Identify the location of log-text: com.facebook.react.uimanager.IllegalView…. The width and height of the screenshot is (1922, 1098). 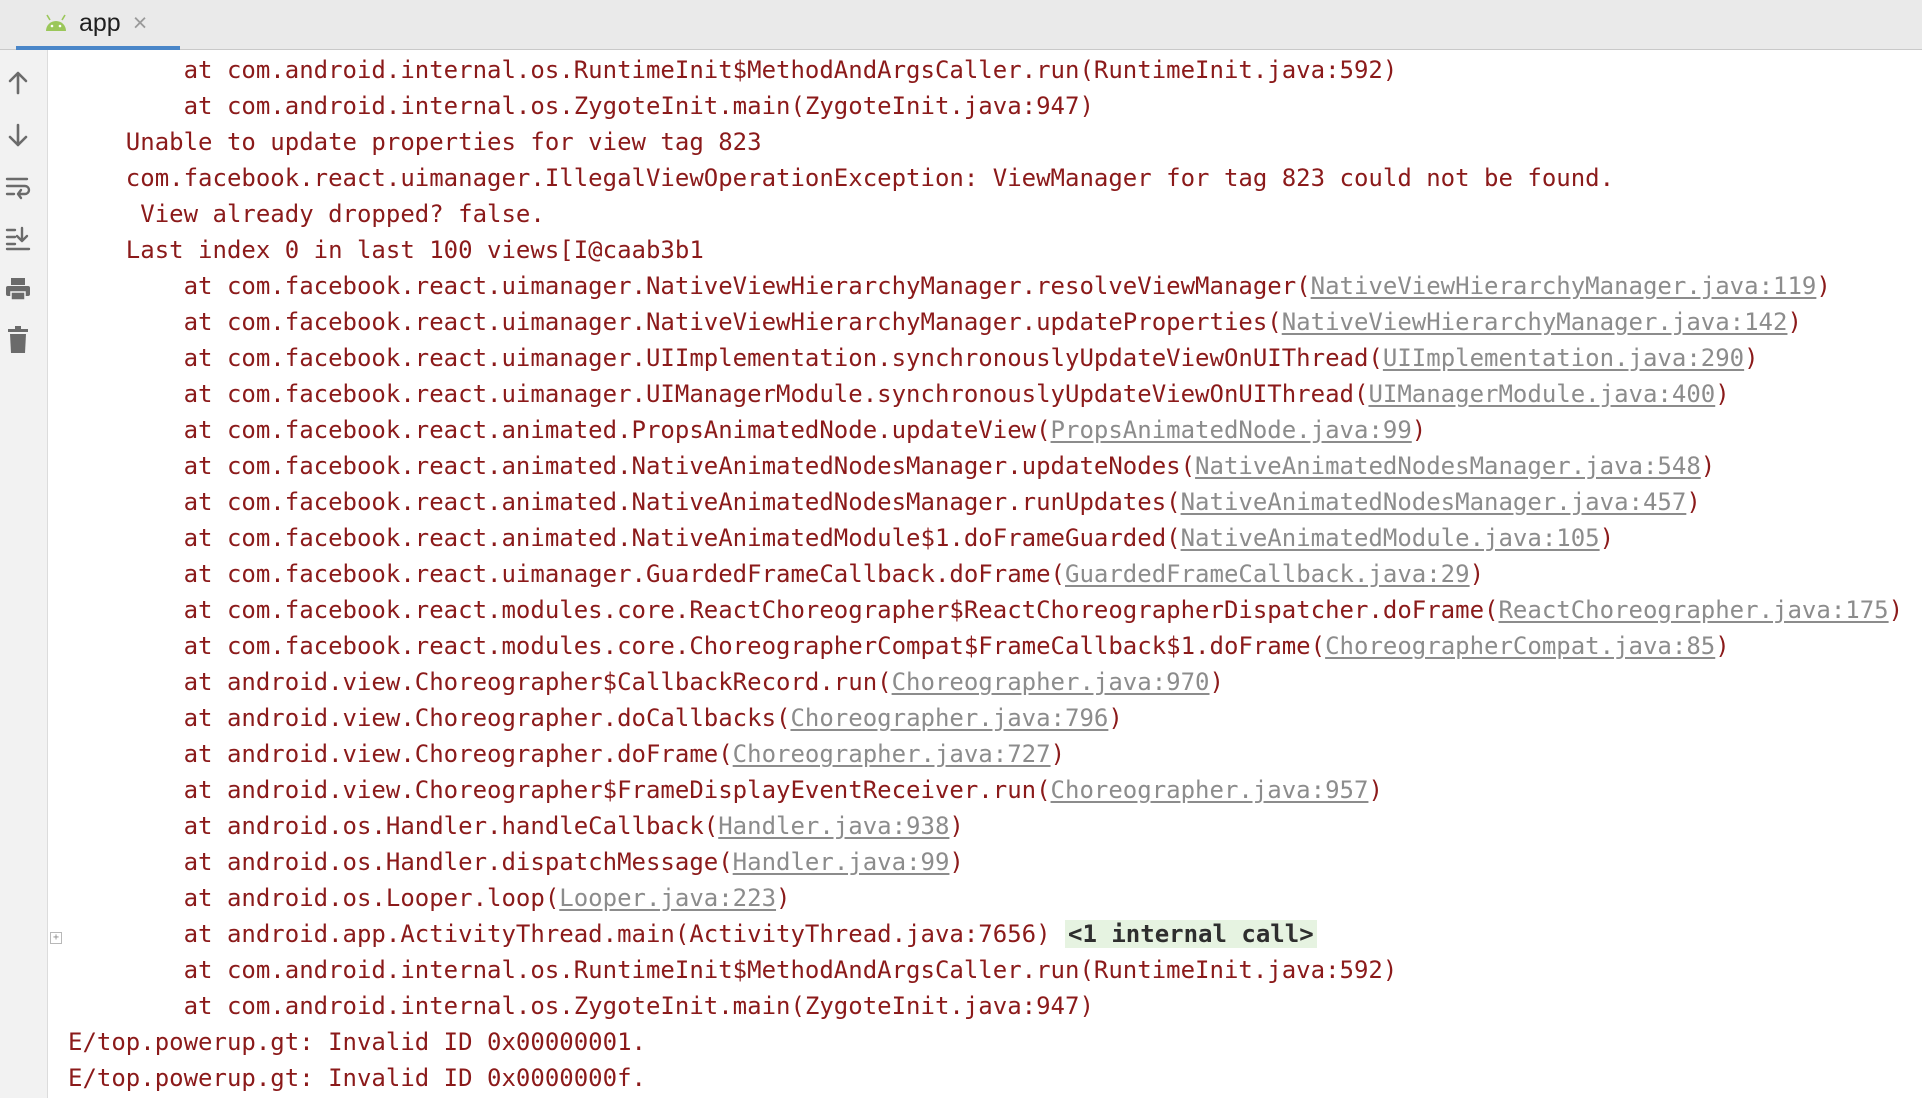
(841, 178).